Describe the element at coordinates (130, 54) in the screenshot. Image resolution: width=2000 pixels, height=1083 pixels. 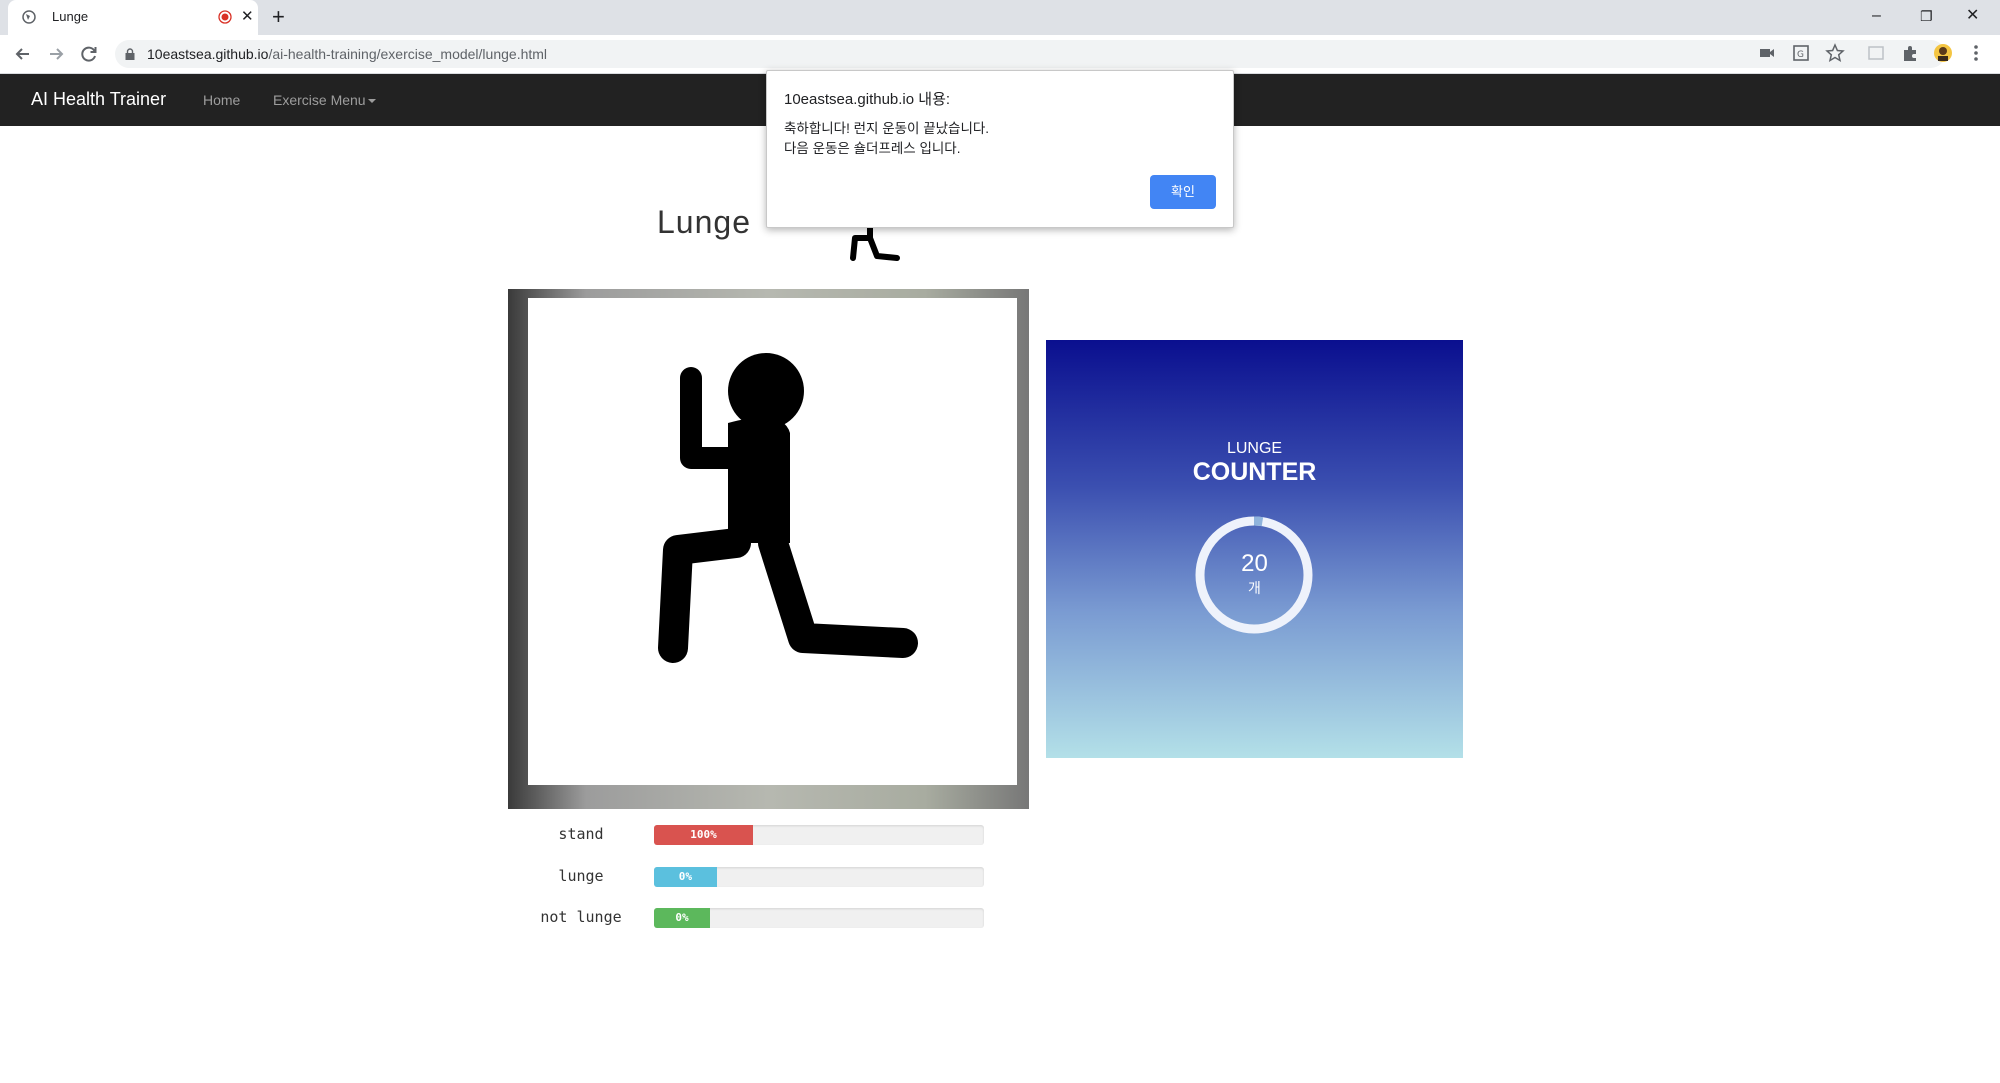
I see `lock-icon` at that location.